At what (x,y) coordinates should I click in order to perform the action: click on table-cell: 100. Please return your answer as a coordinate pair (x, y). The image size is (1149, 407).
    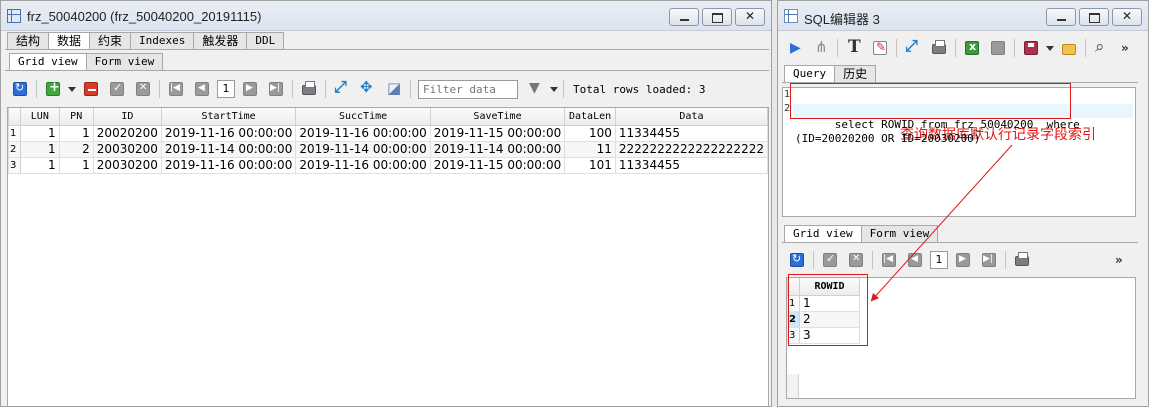
    Looking at the image, I should click on (590, 133).